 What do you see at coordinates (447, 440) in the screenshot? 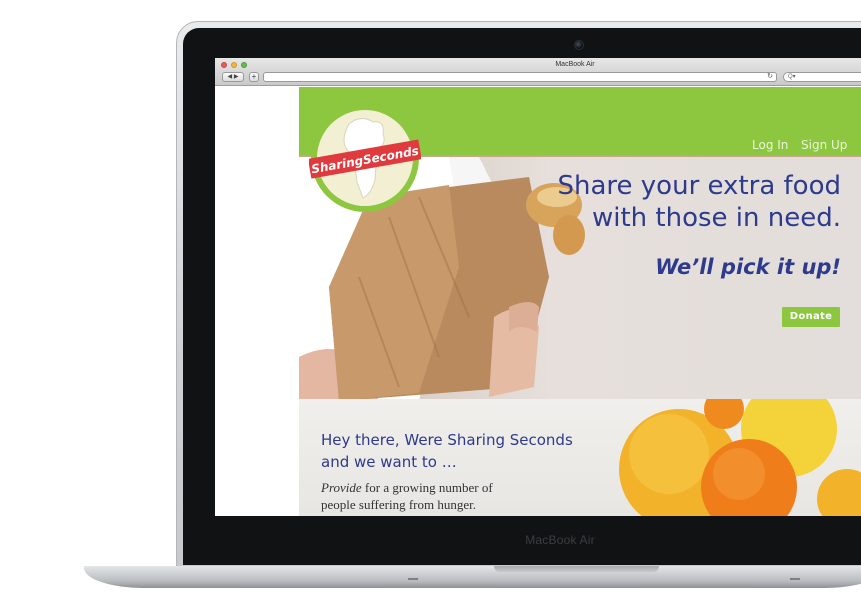
I see `intro-heading-line1: Hey there, Were Sharing Seconds` at bounding box center [447, 440].